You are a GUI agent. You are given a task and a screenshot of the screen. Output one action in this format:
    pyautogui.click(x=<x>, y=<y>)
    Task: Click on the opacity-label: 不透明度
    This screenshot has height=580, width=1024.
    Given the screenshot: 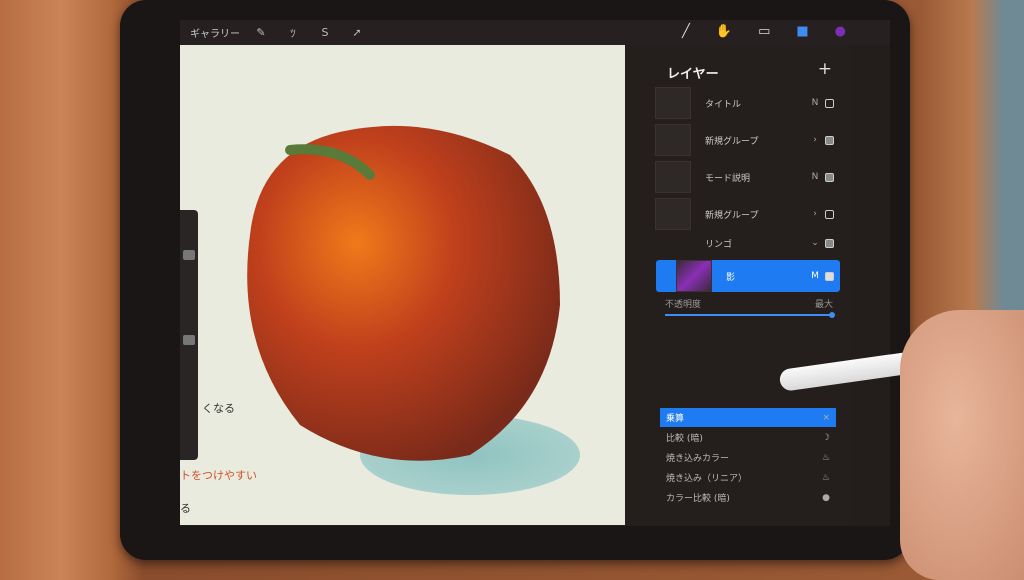 What is the action you would take?
    pyautogui.click(x=683, y=305)
    